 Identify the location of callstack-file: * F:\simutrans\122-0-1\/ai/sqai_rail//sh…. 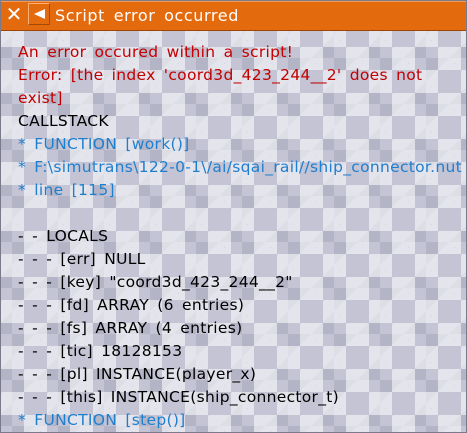
(240, 167).